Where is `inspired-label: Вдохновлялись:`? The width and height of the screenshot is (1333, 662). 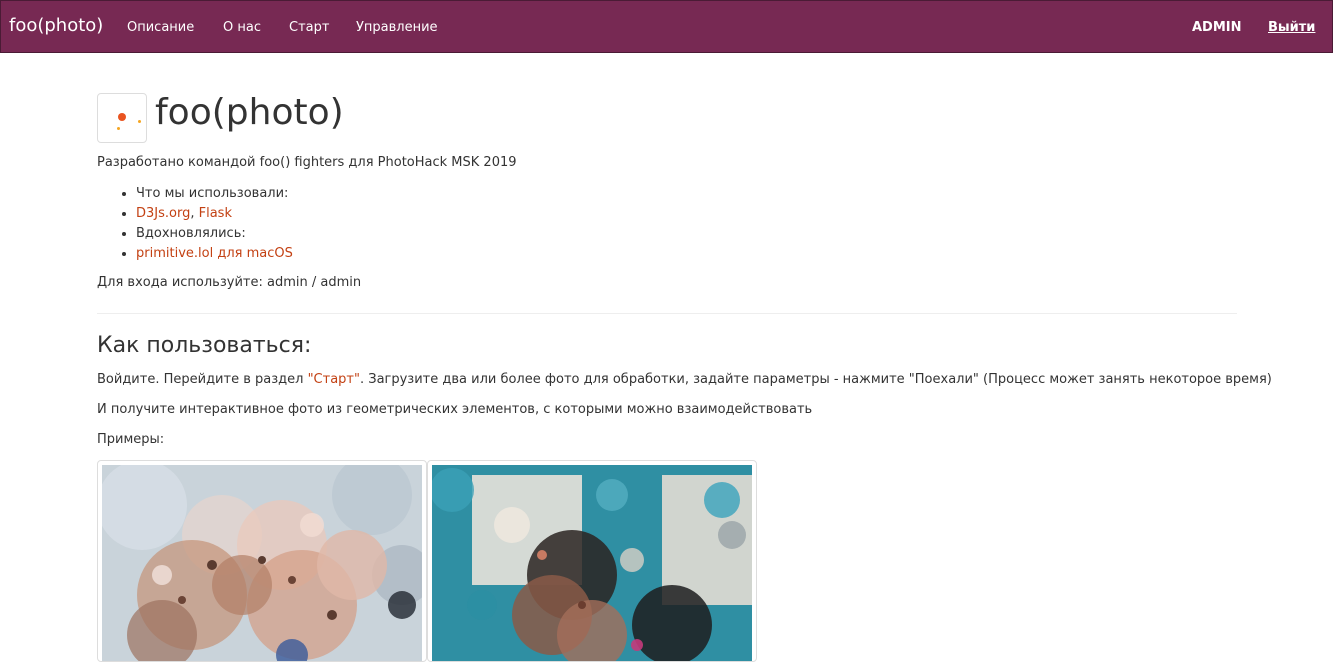 inspired-label: Вдохновлялись: is located at coordinates (191, 233).